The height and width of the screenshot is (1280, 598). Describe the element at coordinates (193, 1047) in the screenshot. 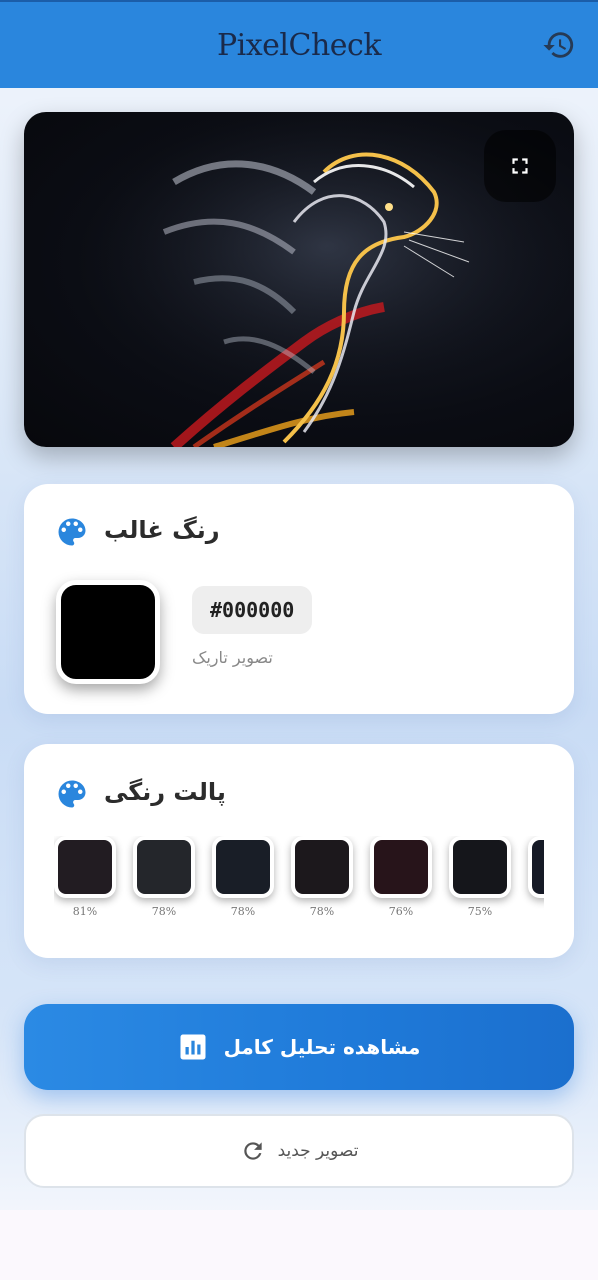

I see `bar-chart-icon` at that location.